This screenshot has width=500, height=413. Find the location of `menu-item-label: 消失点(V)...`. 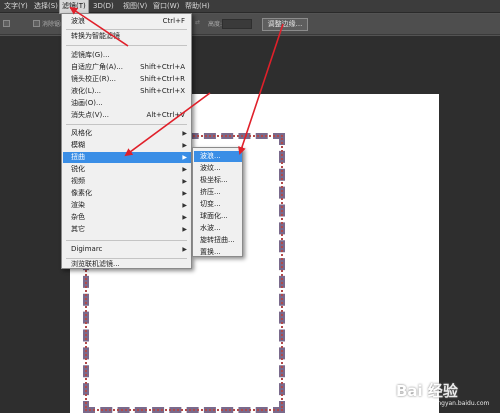

menu-item-label: 消失点(V)... is located at coordinates (90, 115).